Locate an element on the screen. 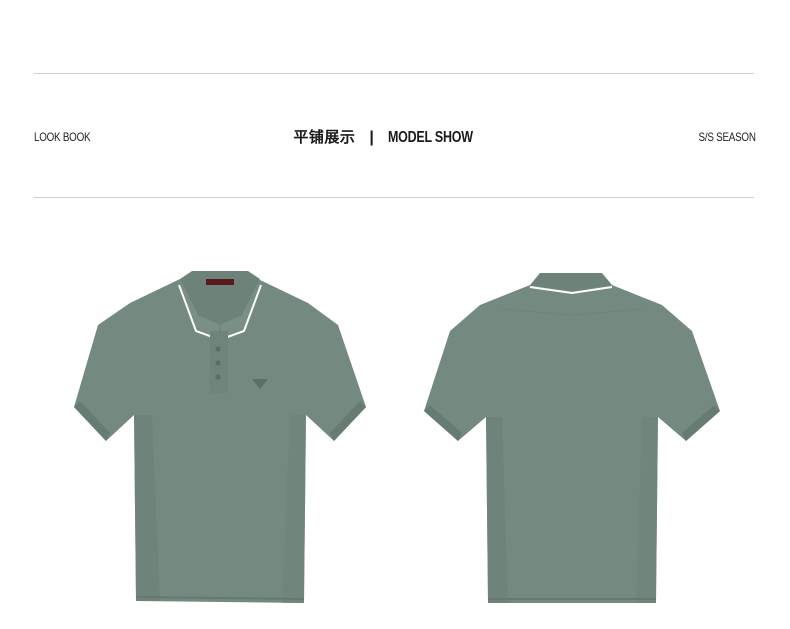  title-english: MODEL SHOW is located at coordinates (430, 137).